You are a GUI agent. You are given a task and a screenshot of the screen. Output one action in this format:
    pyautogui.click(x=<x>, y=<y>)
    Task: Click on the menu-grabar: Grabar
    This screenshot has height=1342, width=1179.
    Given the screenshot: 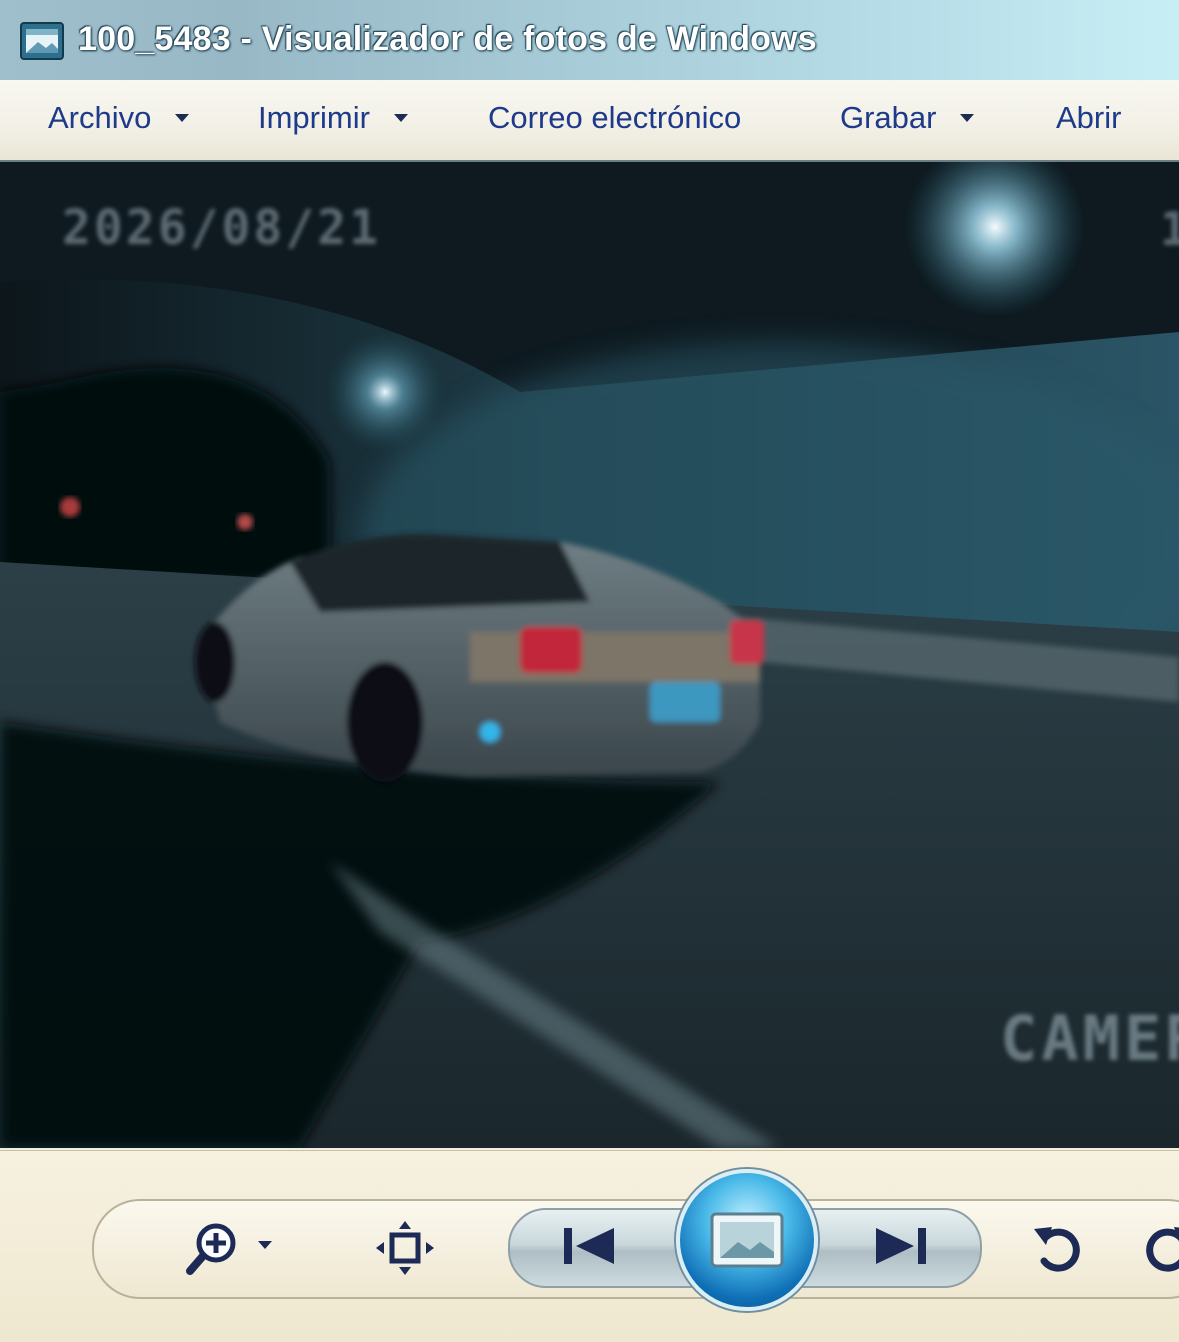 What is the action you would take?
    pyautogui.click(x=907, y=118)
    